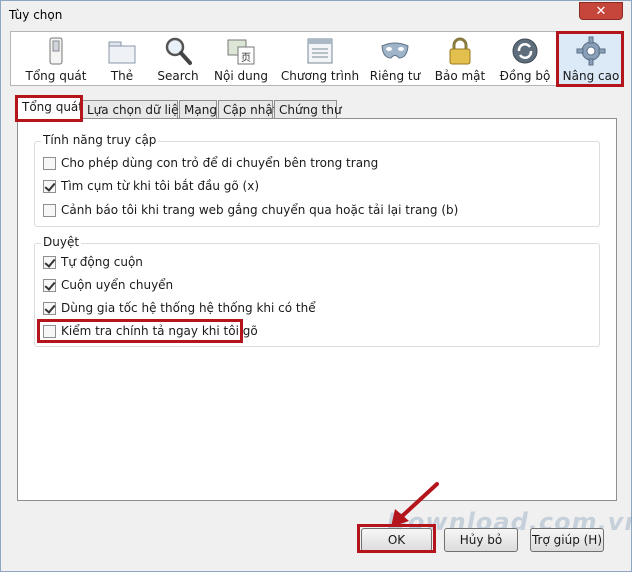  I want to click on toolbar-general: Tổng quát, so click(56, 58).